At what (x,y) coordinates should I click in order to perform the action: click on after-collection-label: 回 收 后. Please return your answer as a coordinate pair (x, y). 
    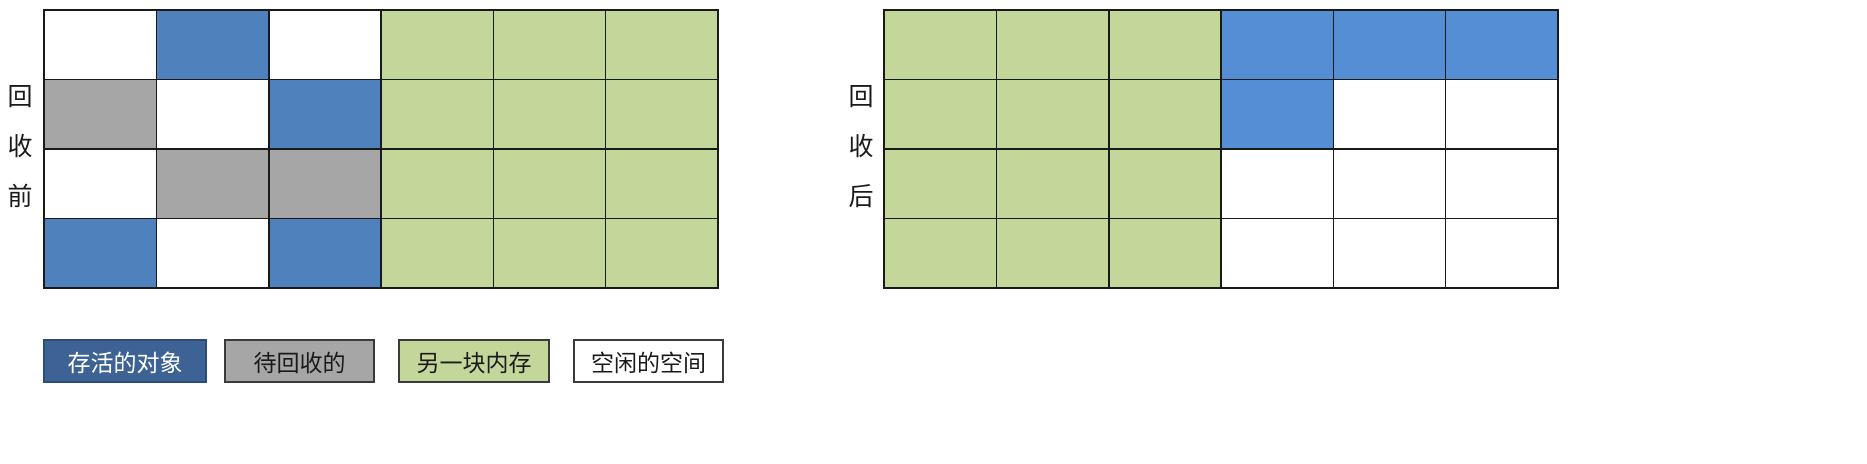
    Looking at the image, I should click on (861, 147).